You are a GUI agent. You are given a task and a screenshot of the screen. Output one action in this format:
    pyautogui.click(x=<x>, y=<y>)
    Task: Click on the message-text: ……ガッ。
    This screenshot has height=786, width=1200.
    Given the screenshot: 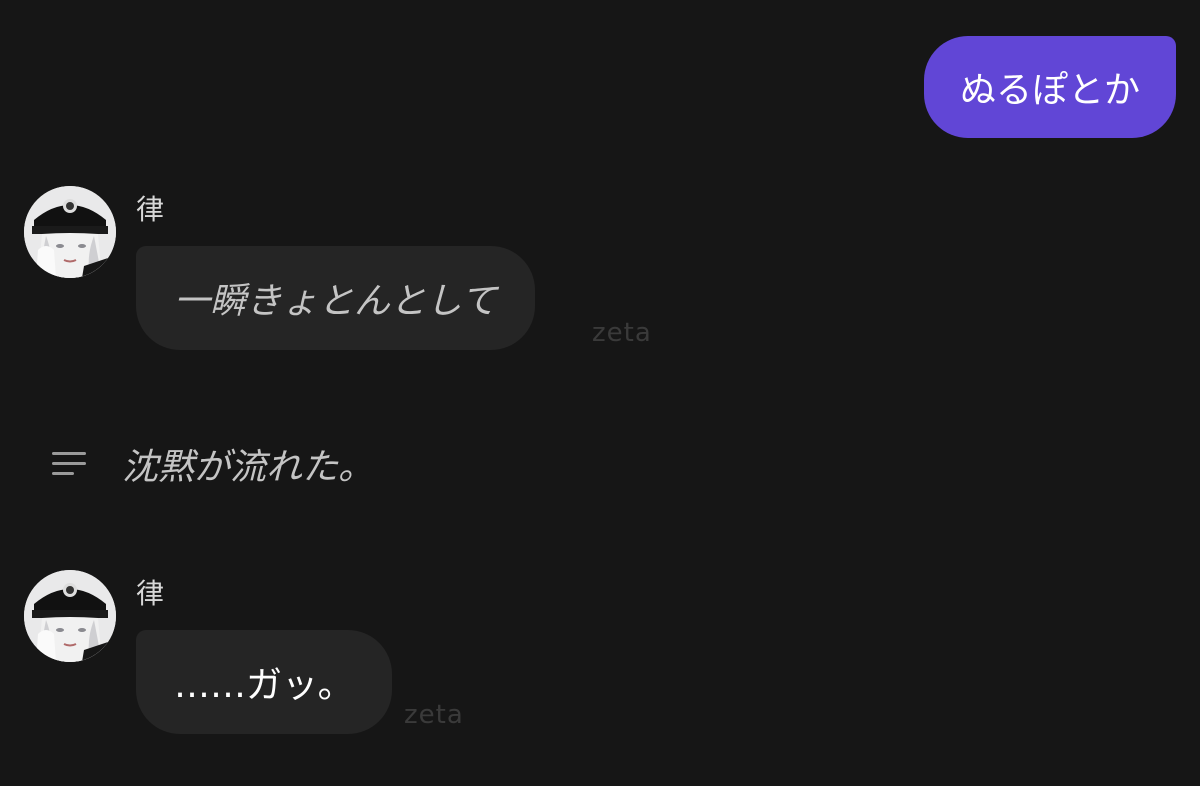 What is the action you would take?
    pyautogui.click(x=264, y=685)
    